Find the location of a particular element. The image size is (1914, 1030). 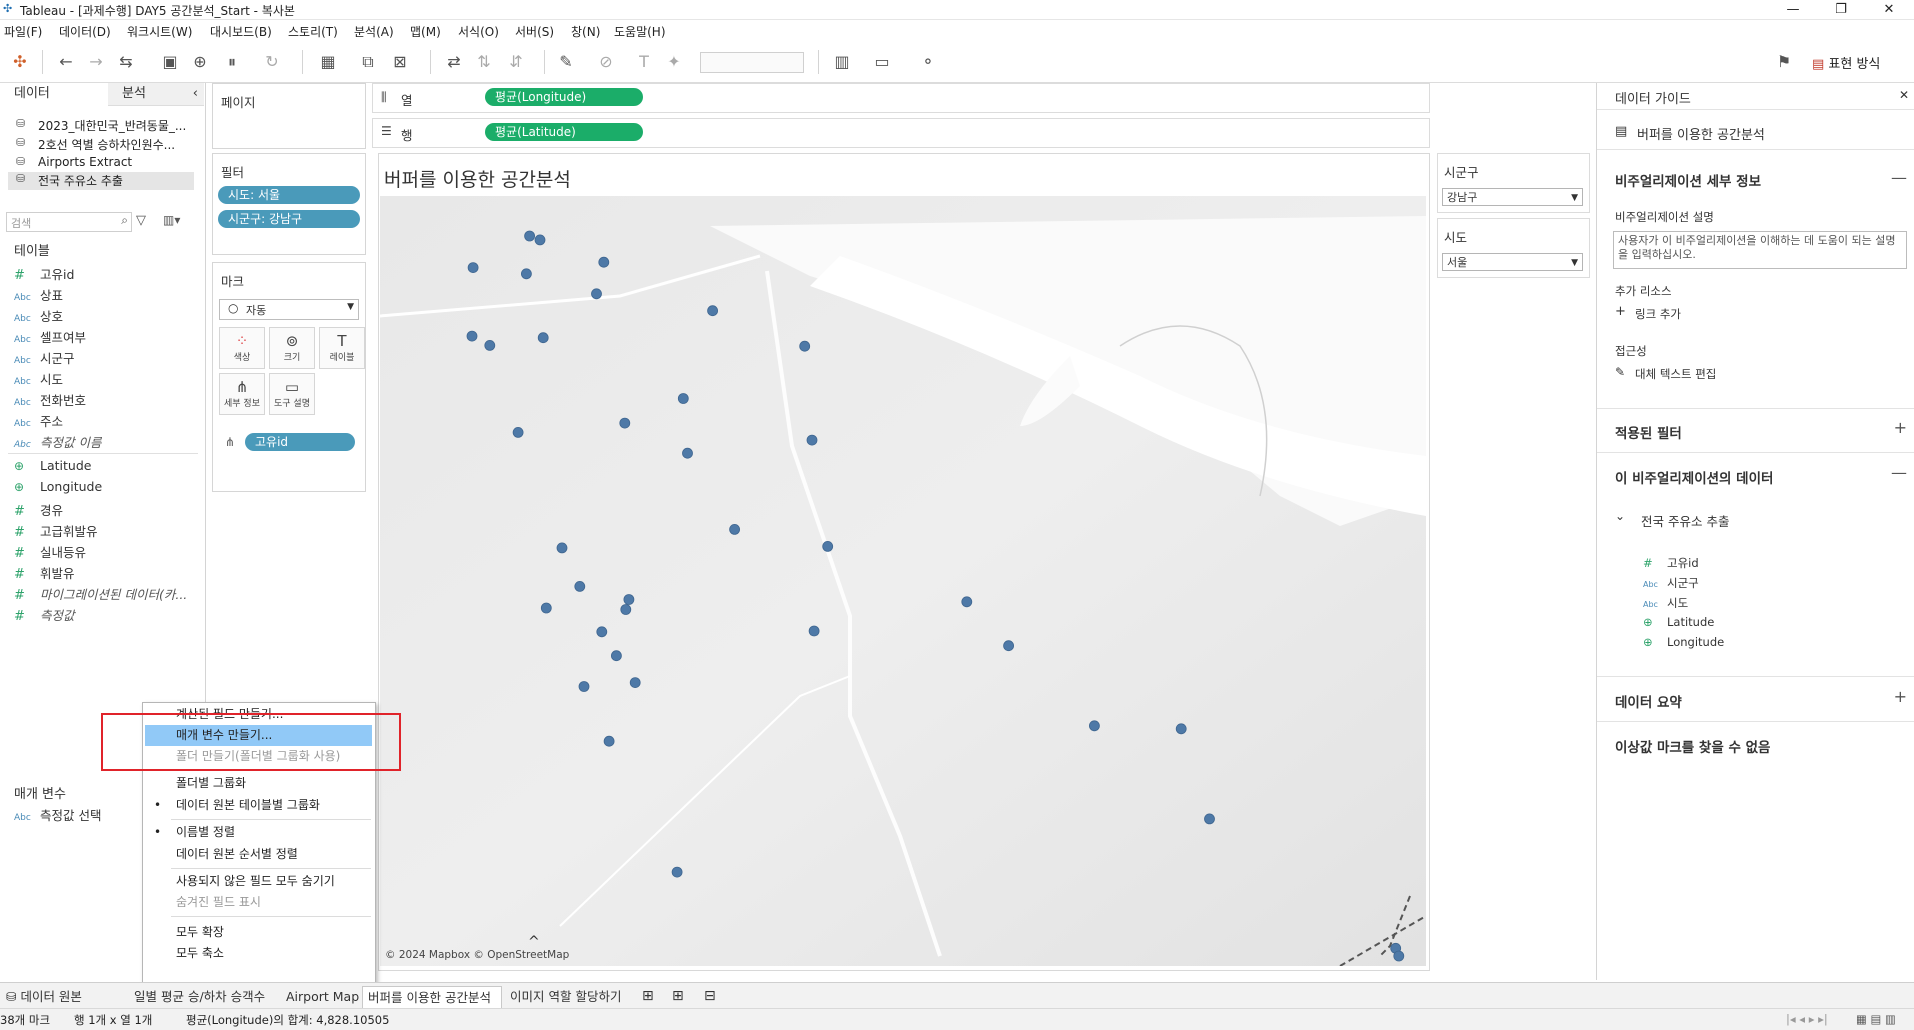

detail-button: ⋔ 세부 정보 is located at coordinates (242, 394).